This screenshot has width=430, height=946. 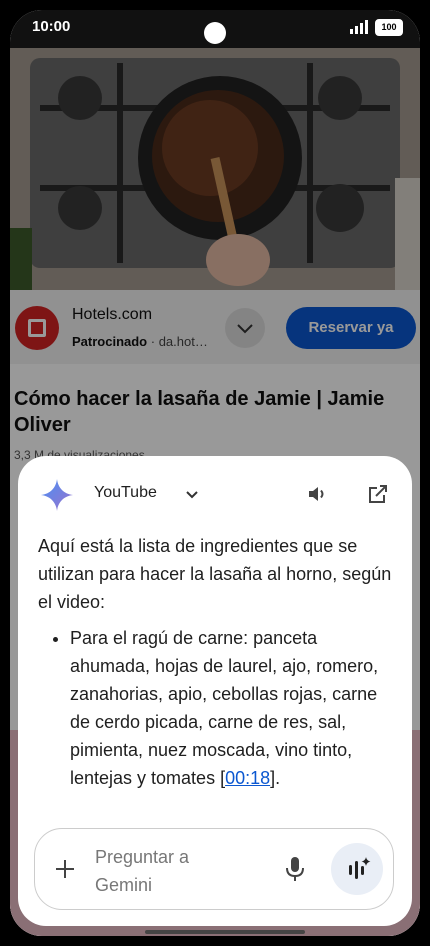 What do you see at coordinates (318, 494) in the screenshot?
I see `speaker-icon` at bounding box center [318, 494].